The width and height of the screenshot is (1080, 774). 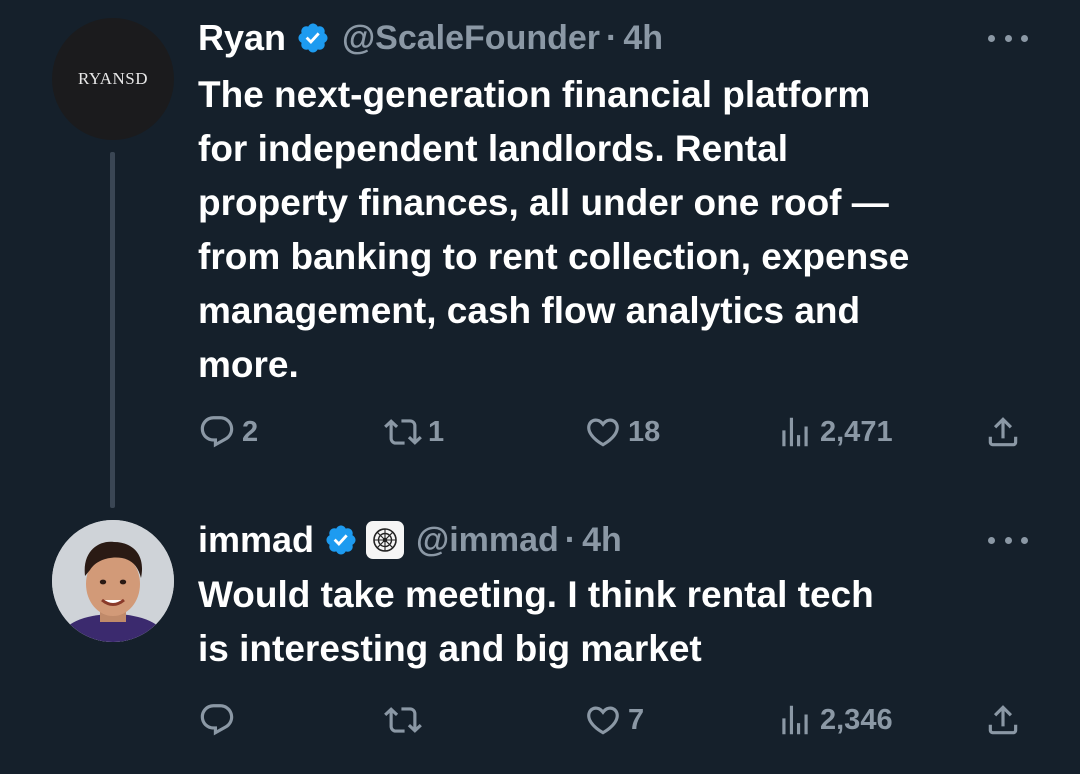 I want to click on mercury-logo-icon, so click(x=385, y=540).